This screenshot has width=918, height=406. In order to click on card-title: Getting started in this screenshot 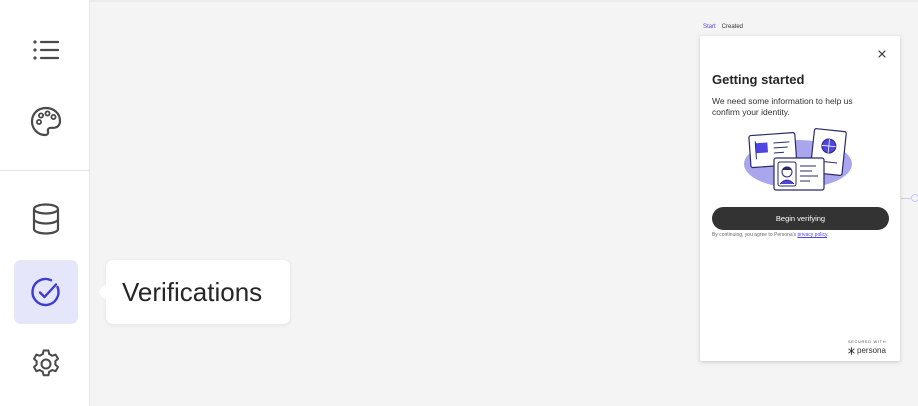, I will do `click(758, 79)`.